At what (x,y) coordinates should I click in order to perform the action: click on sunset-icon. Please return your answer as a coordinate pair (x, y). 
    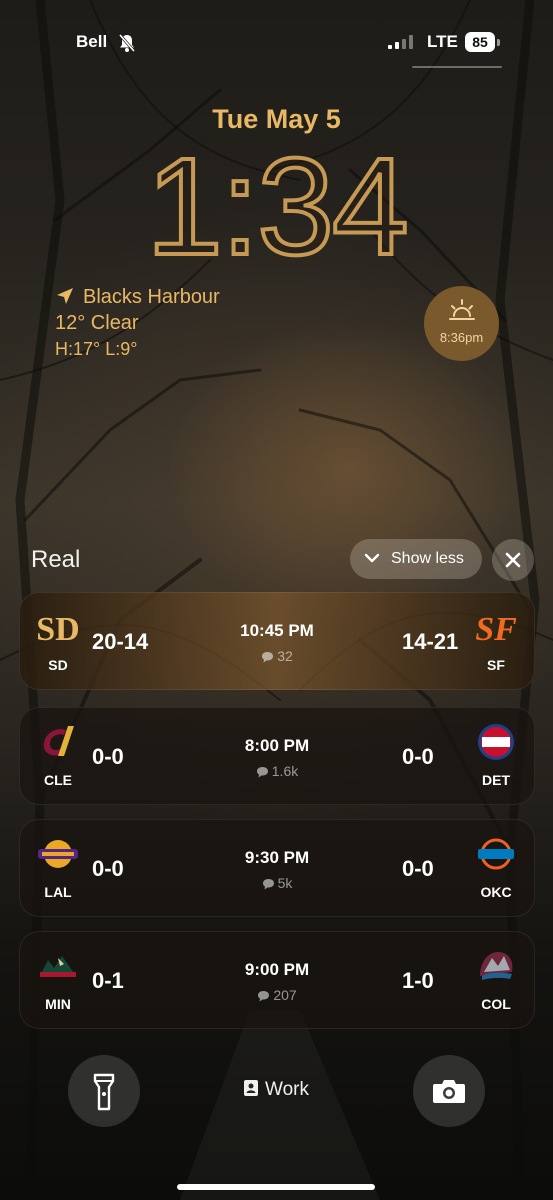
    Looking at the image, I should click on (462, 309).